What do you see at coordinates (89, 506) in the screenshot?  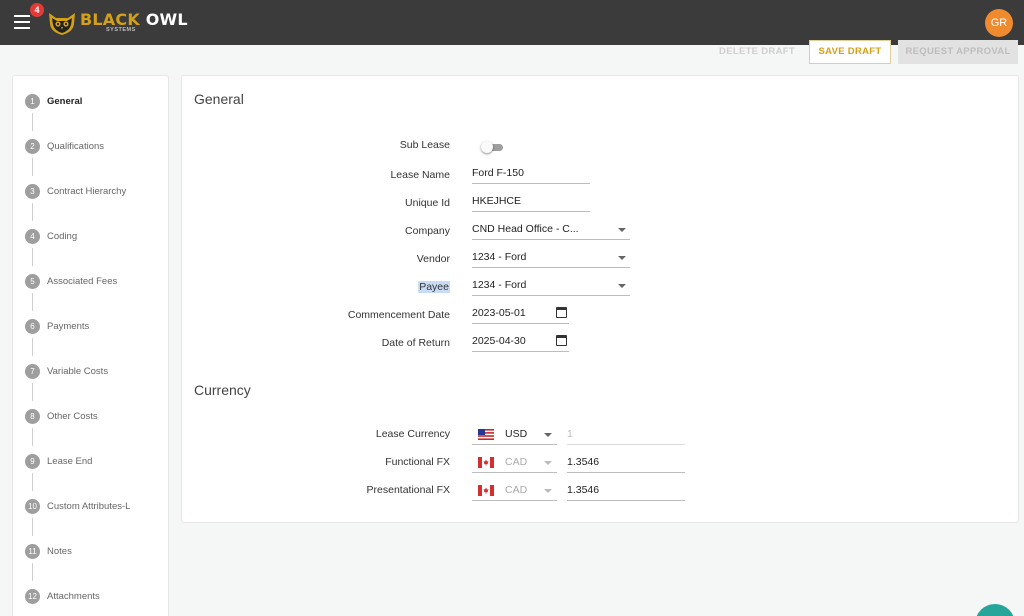 I see `step-label: Custom Attributes-L` at bounding box center [89, 506].